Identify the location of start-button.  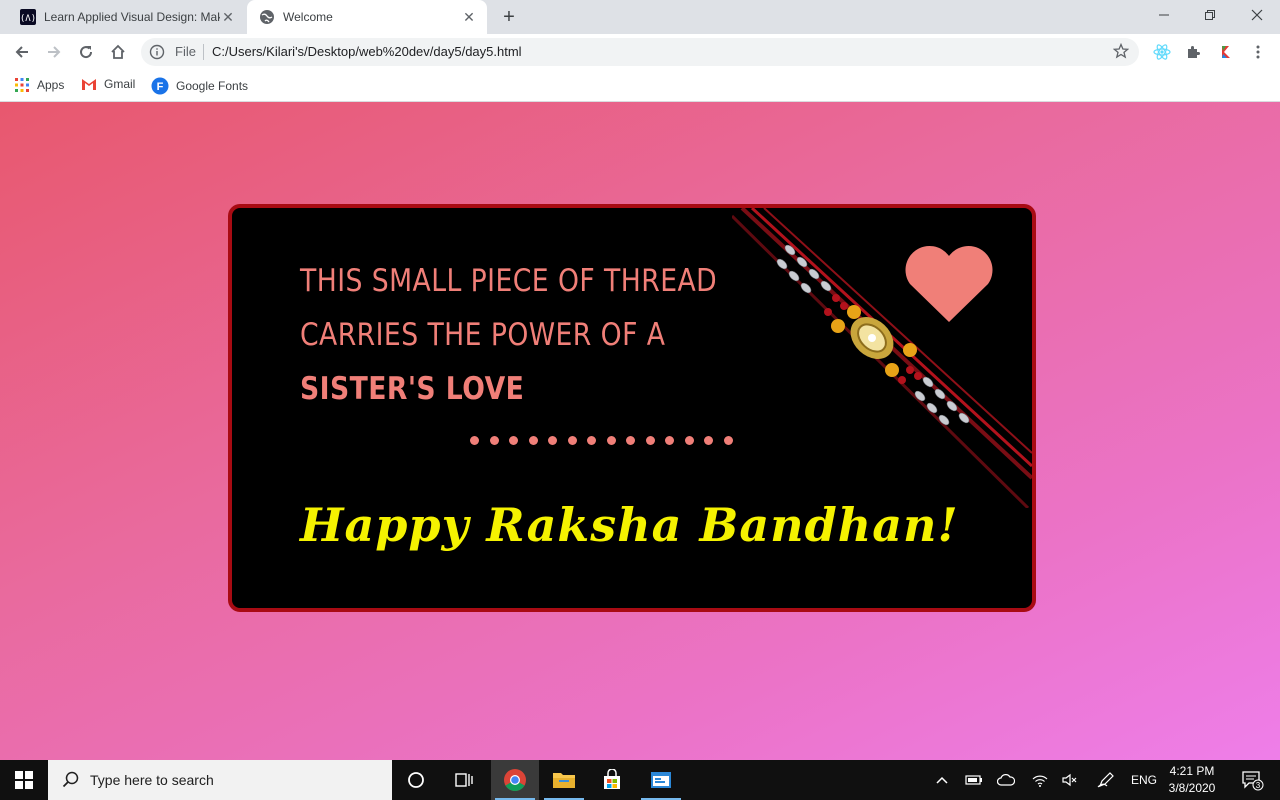
(24, 780).